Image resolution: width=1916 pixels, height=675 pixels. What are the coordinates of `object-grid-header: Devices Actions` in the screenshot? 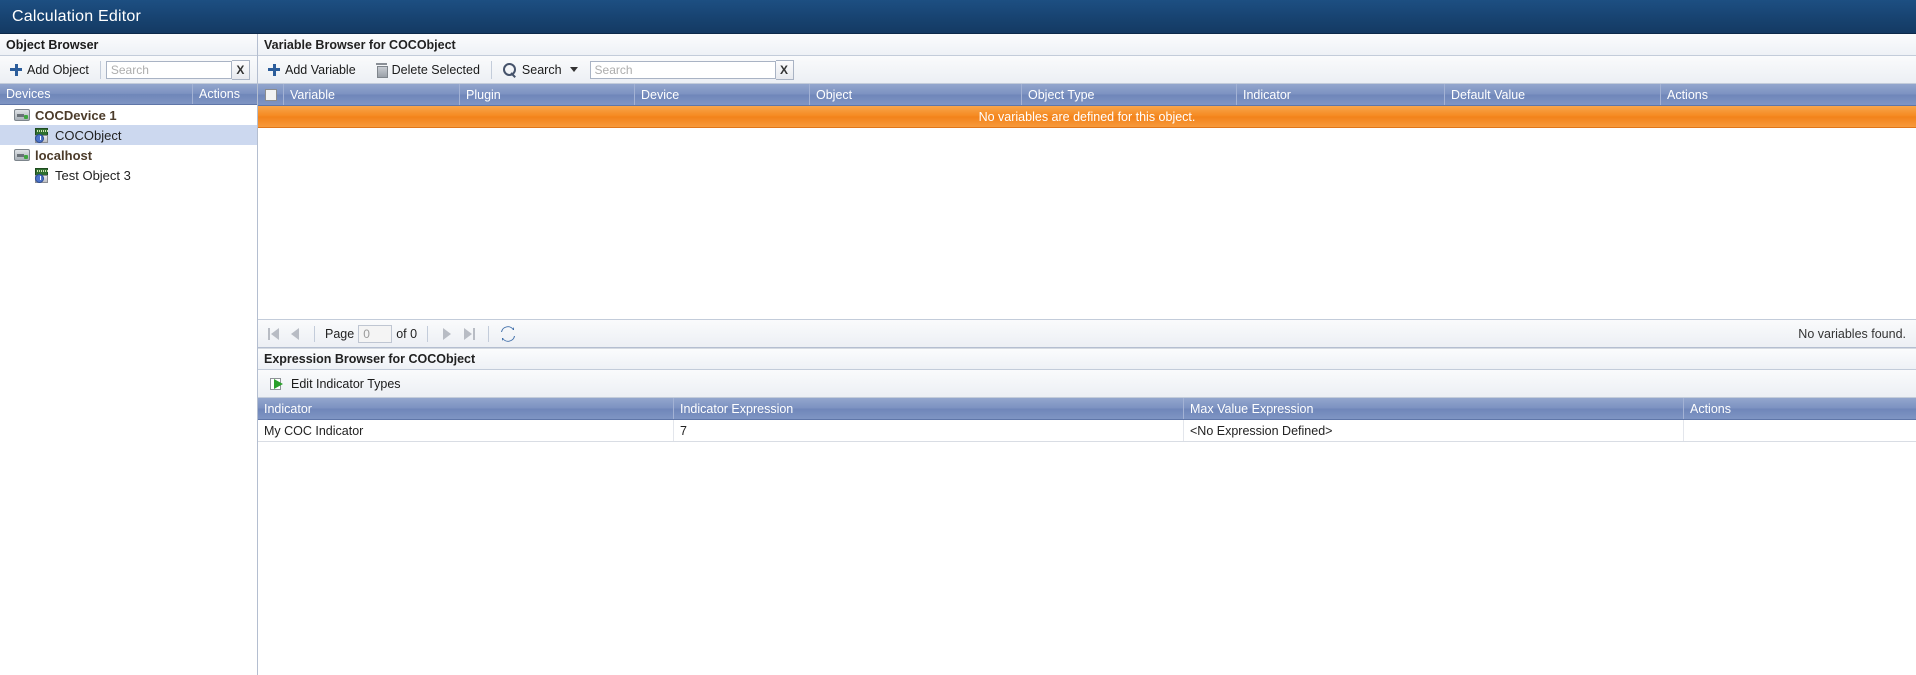 It's located at (128, 94).